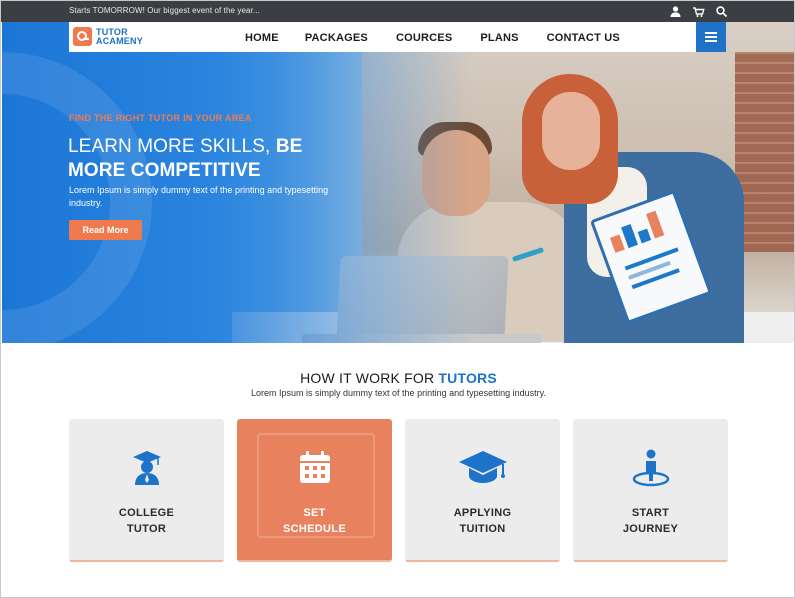 The width and height of the screenshot is (795, 598). Describe the element at coordinates (262, 38) in the screenshot. I see `nav-item-home: HOME` at that location.